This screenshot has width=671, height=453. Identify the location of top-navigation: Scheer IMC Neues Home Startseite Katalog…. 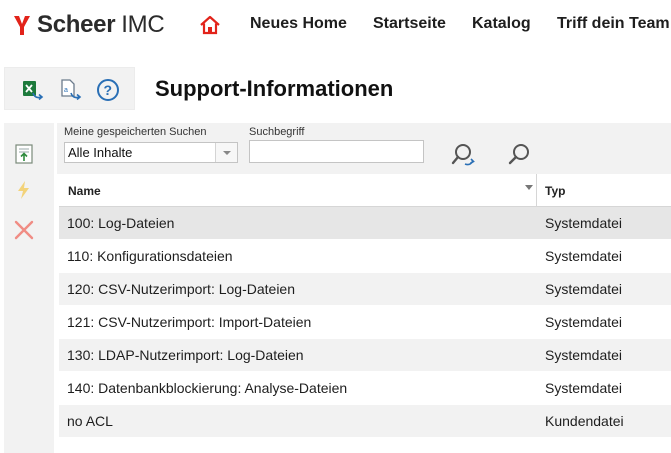
(335, 26).